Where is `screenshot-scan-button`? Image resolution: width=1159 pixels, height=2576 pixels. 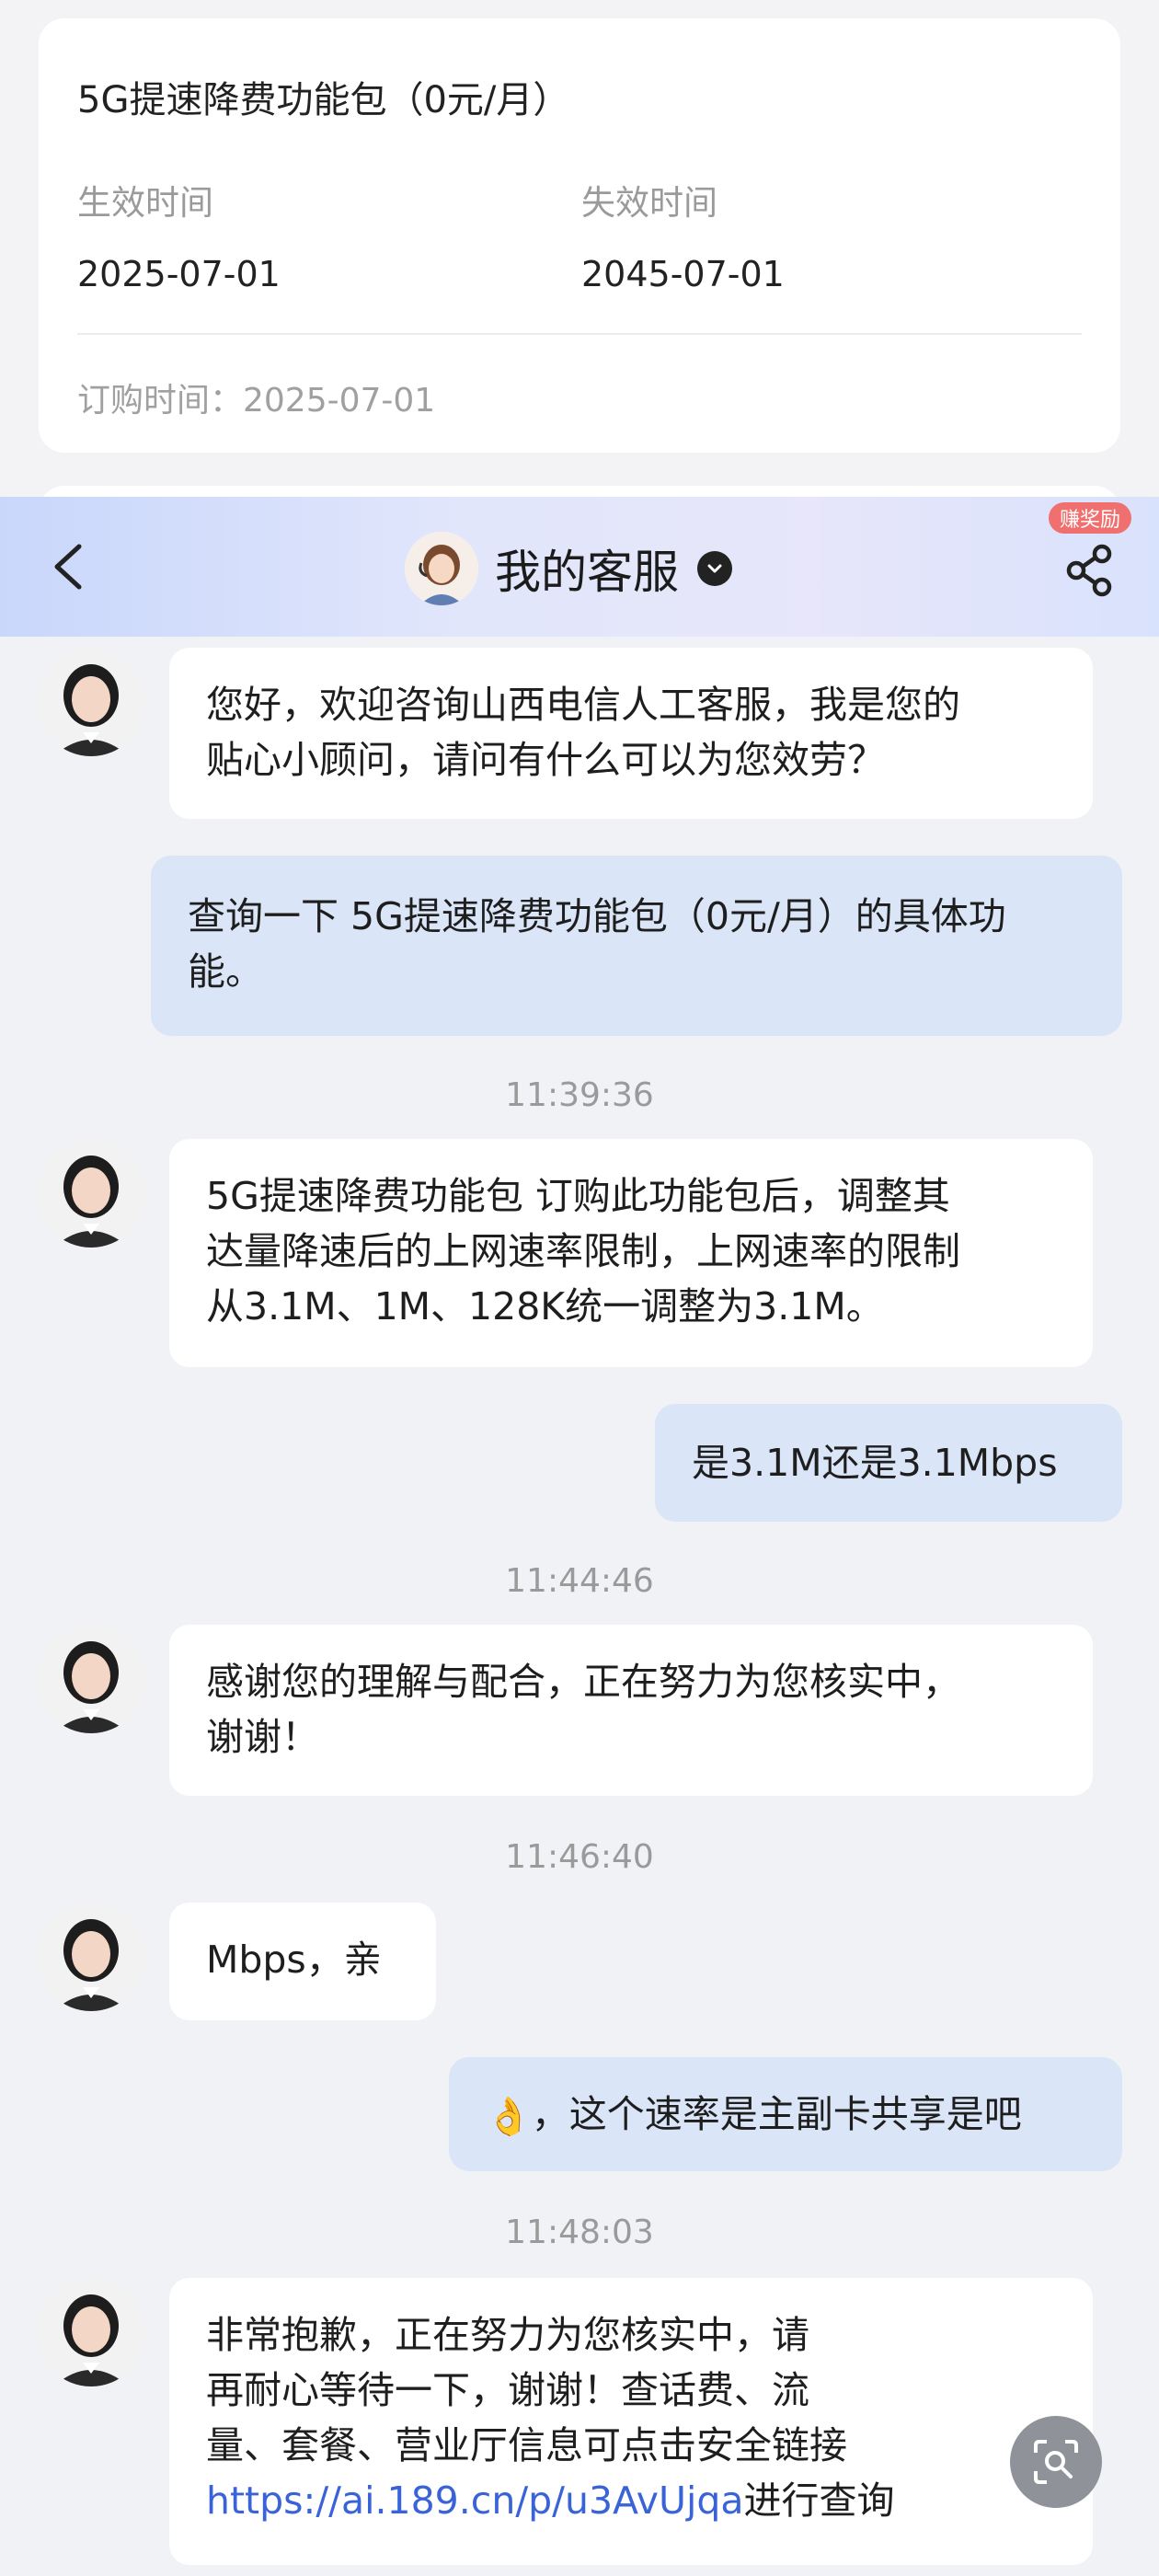 screenshot-scan-button is located at coordinates (1056, 2462).